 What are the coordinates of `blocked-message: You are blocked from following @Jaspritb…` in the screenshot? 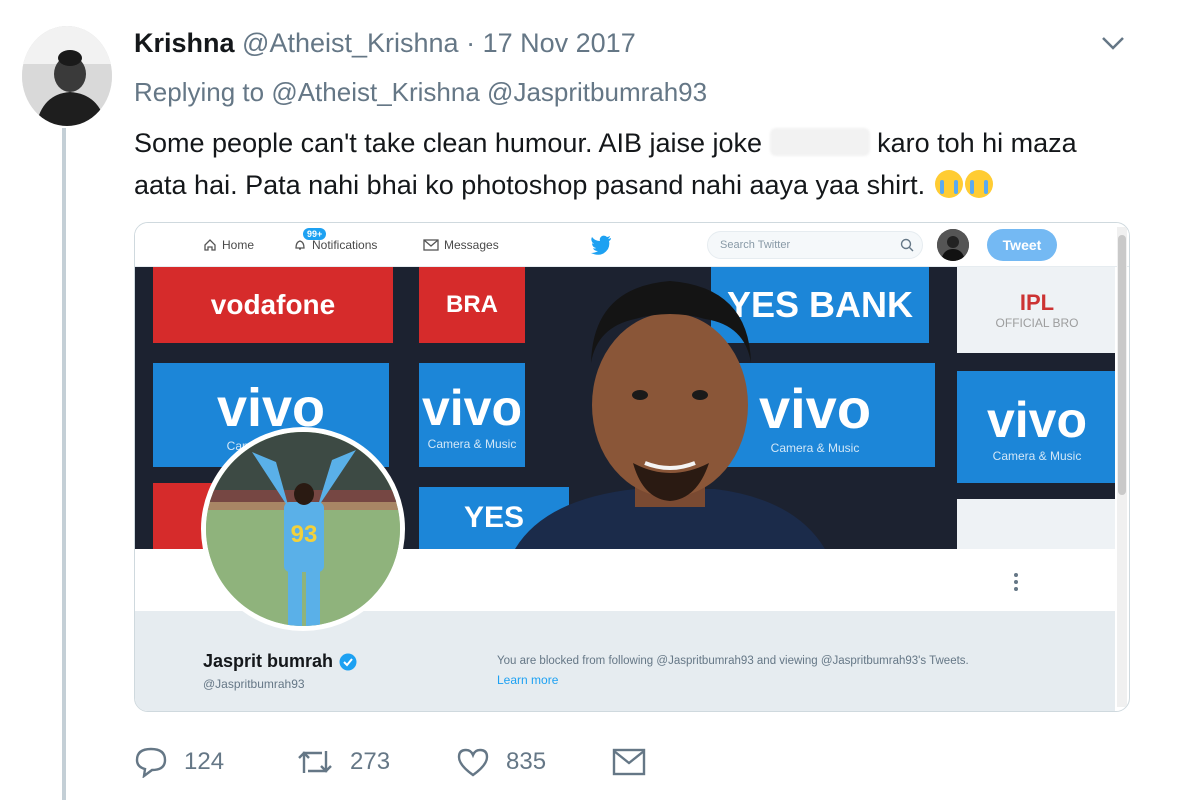 It's located at (733, 661).